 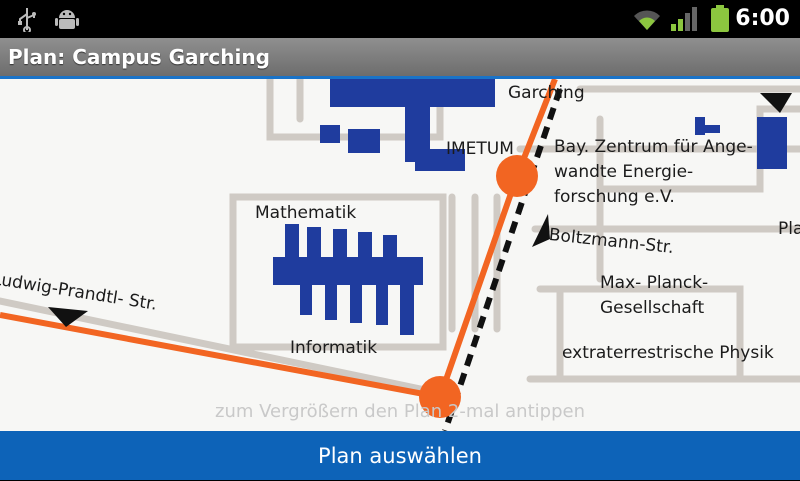 I want to click on signal-icon, so click(x=684, y=19).